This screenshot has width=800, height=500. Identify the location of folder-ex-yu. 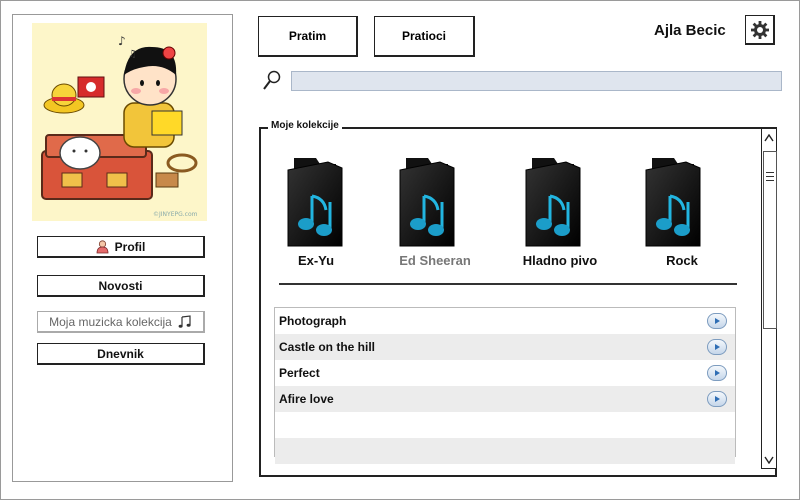
(322, 200).